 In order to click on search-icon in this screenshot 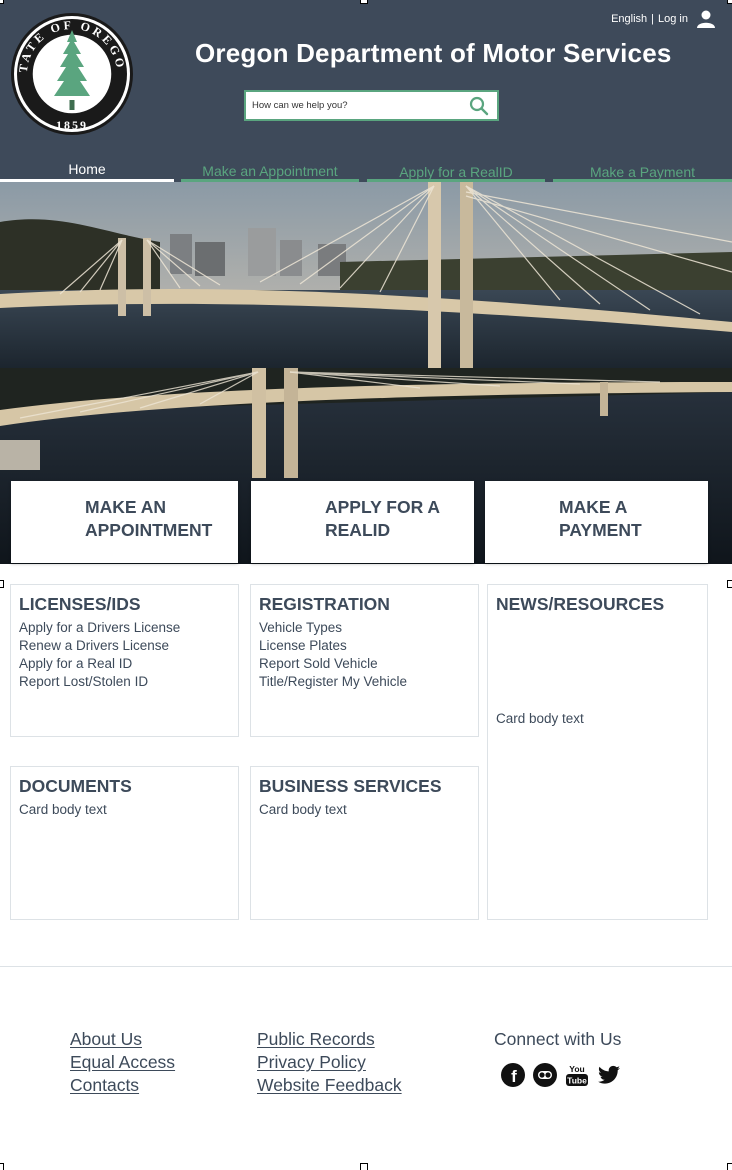, I will do `click(479, 106)`.